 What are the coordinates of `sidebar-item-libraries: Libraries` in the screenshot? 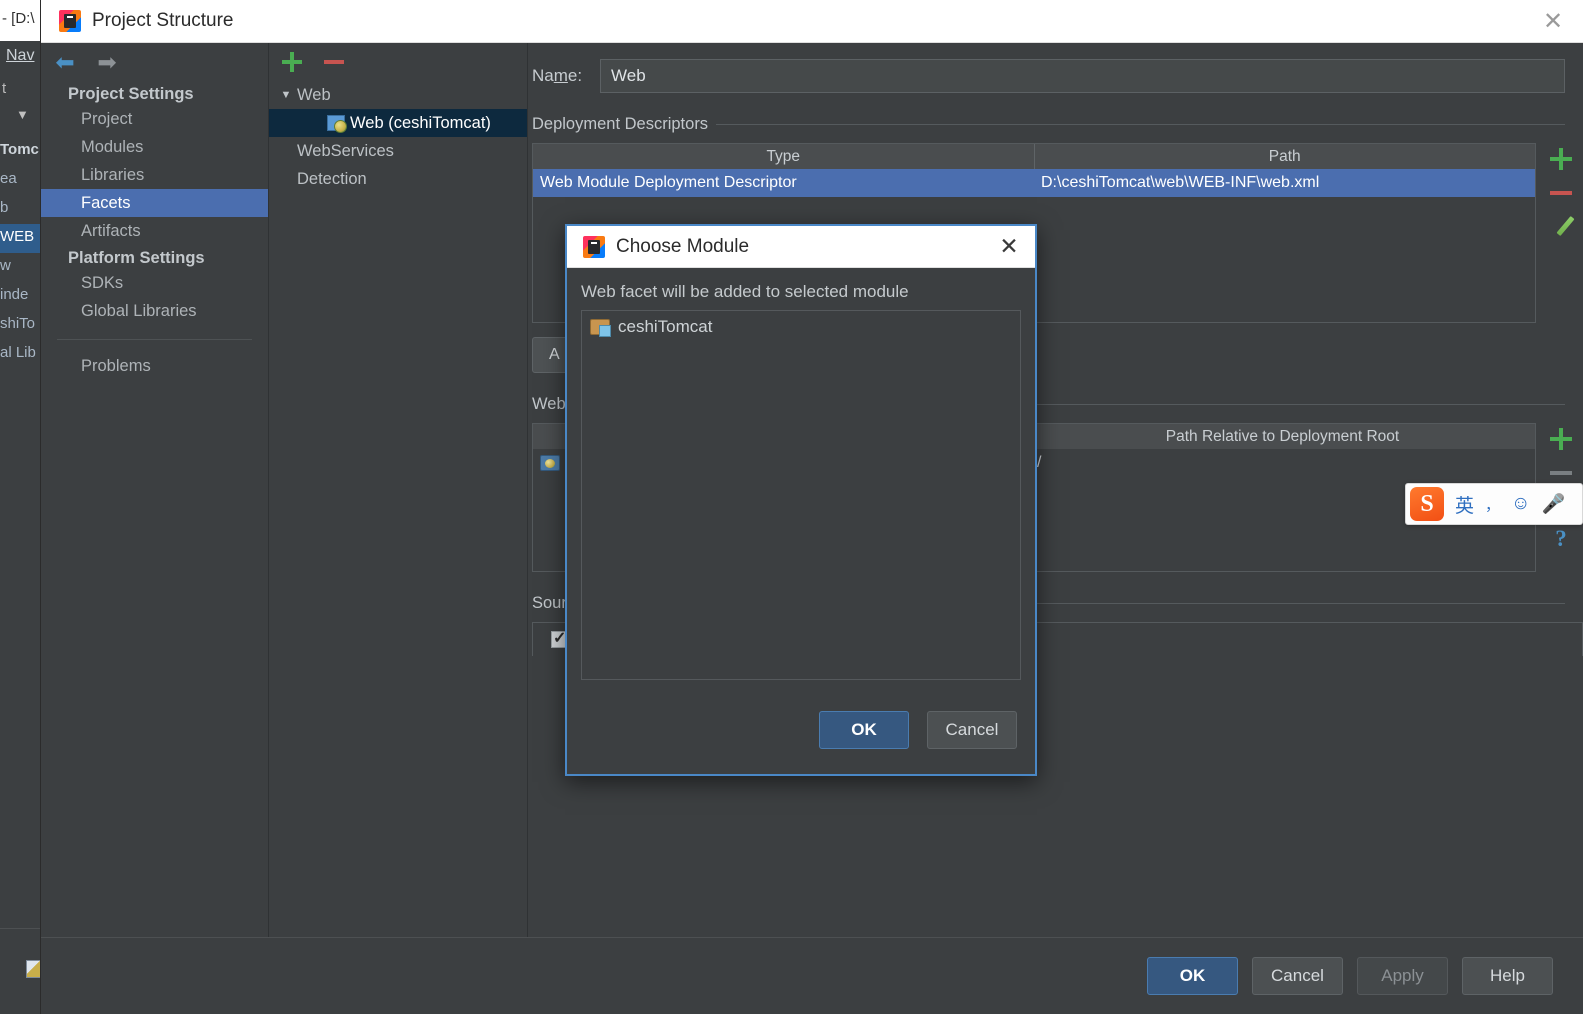 It's located at (154, 175).